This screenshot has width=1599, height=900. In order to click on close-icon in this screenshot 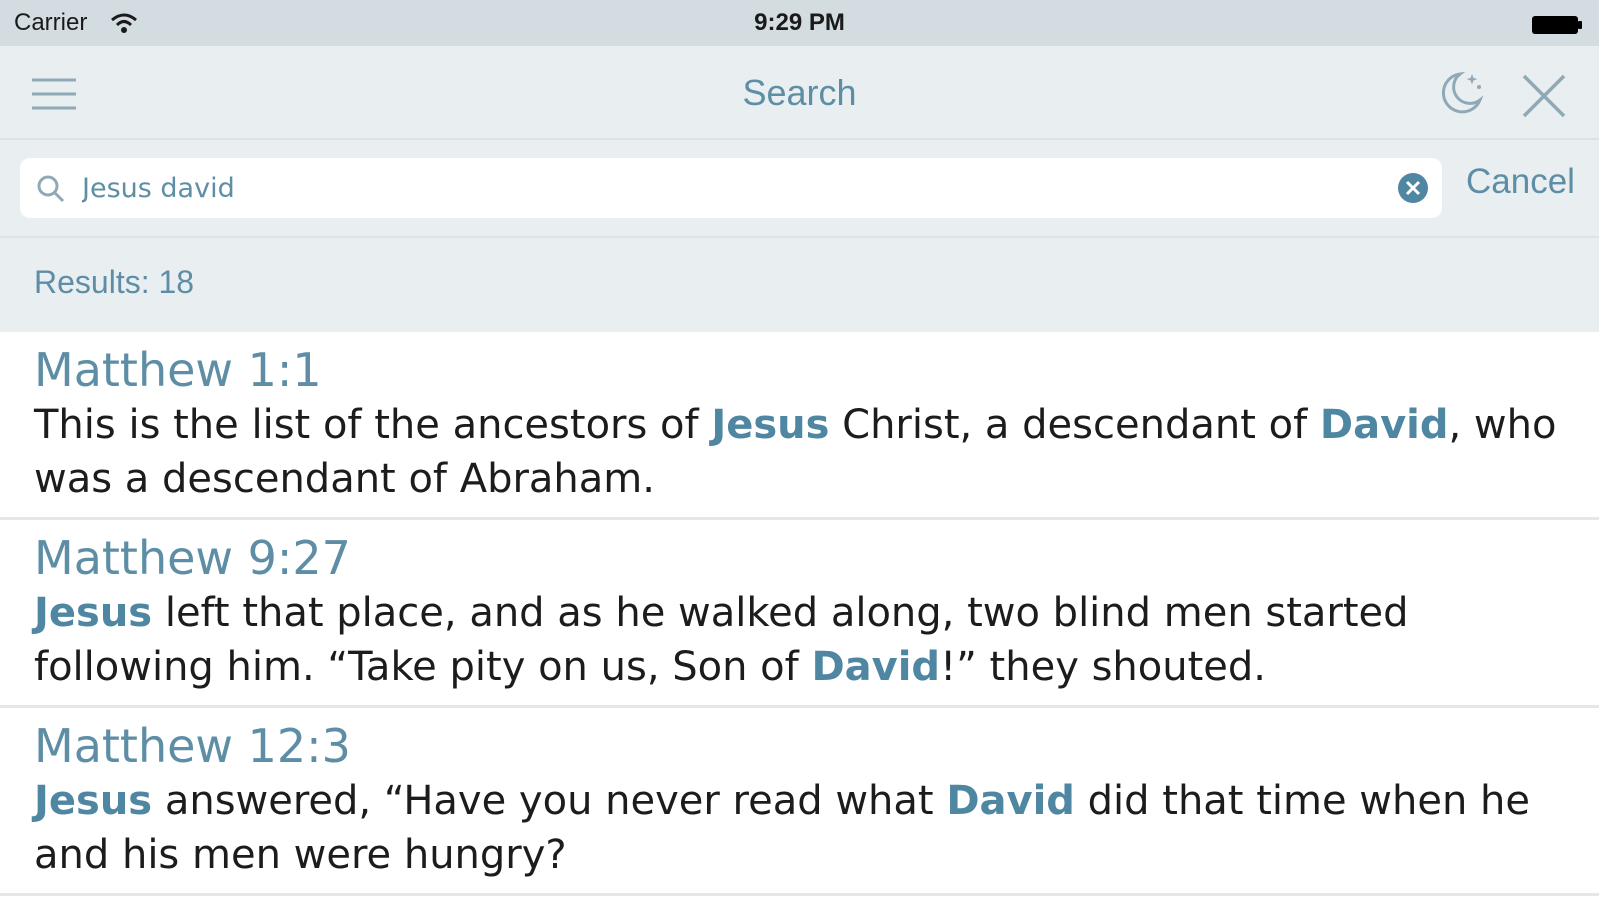, I will do `click(1544, 96)`.